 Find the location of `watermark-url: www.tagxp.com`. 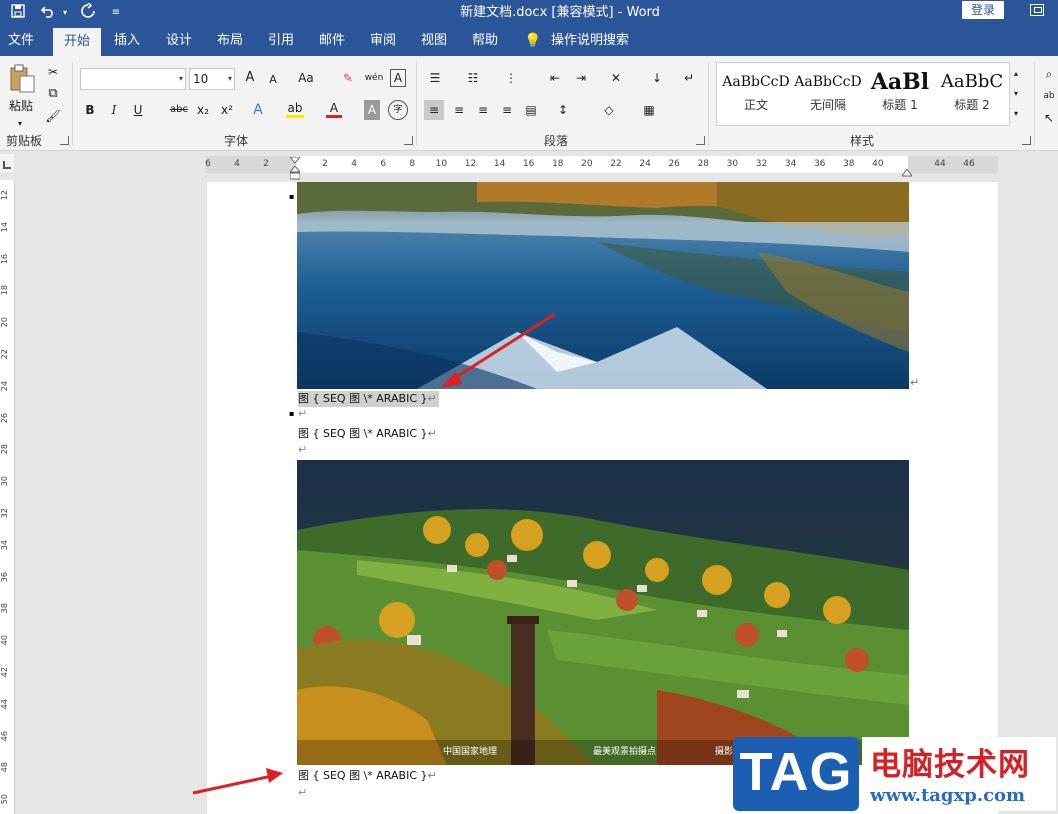

watermark-url: www.tagxp.com is located at coordinates (948, 795).